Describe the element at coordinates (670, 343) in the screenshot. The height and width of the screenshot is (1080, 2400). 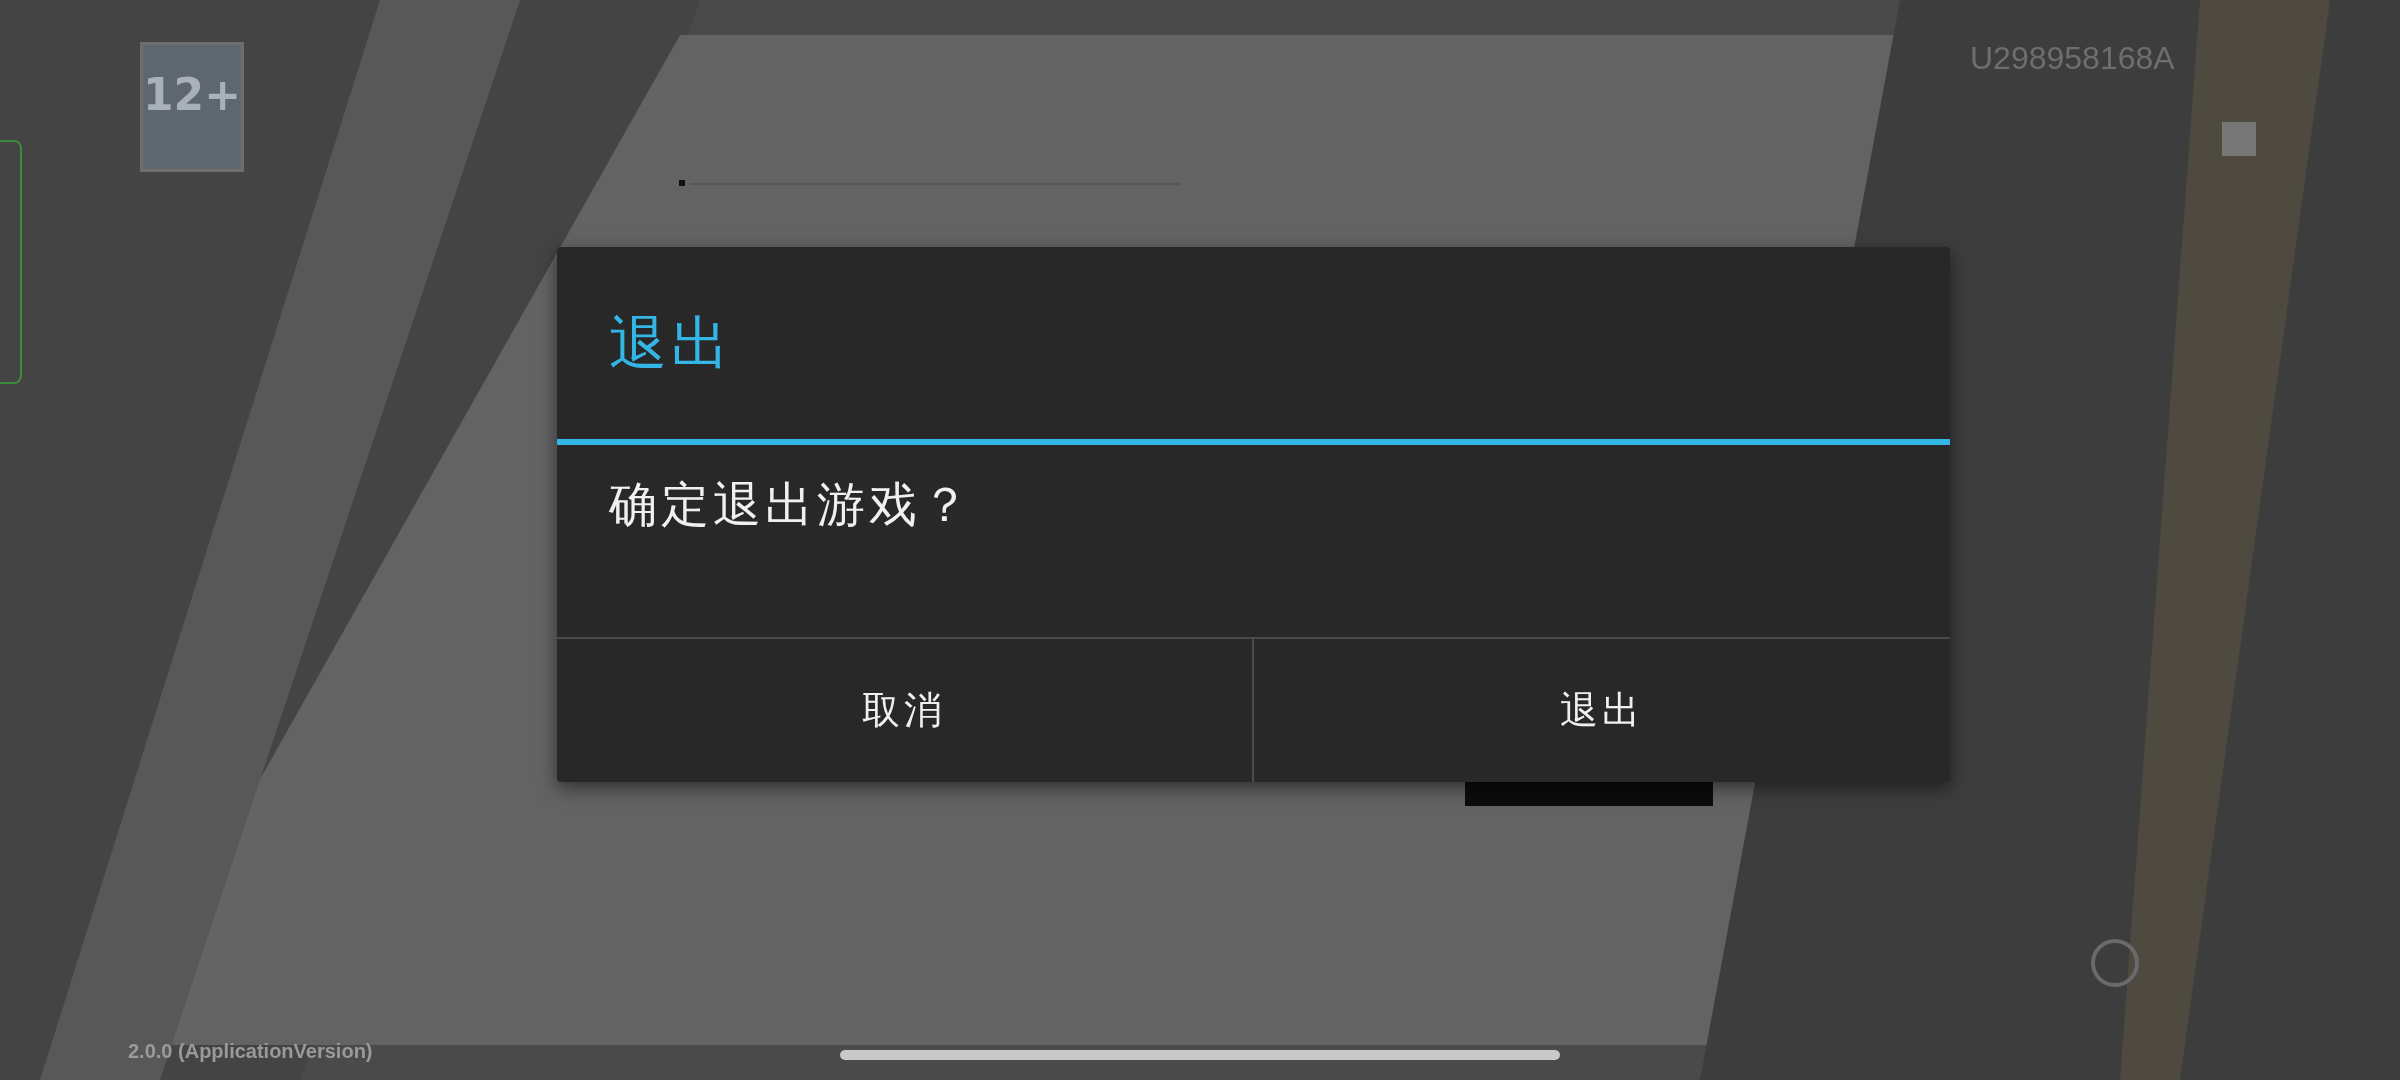
I see `dialog-title: 退出` at that location.